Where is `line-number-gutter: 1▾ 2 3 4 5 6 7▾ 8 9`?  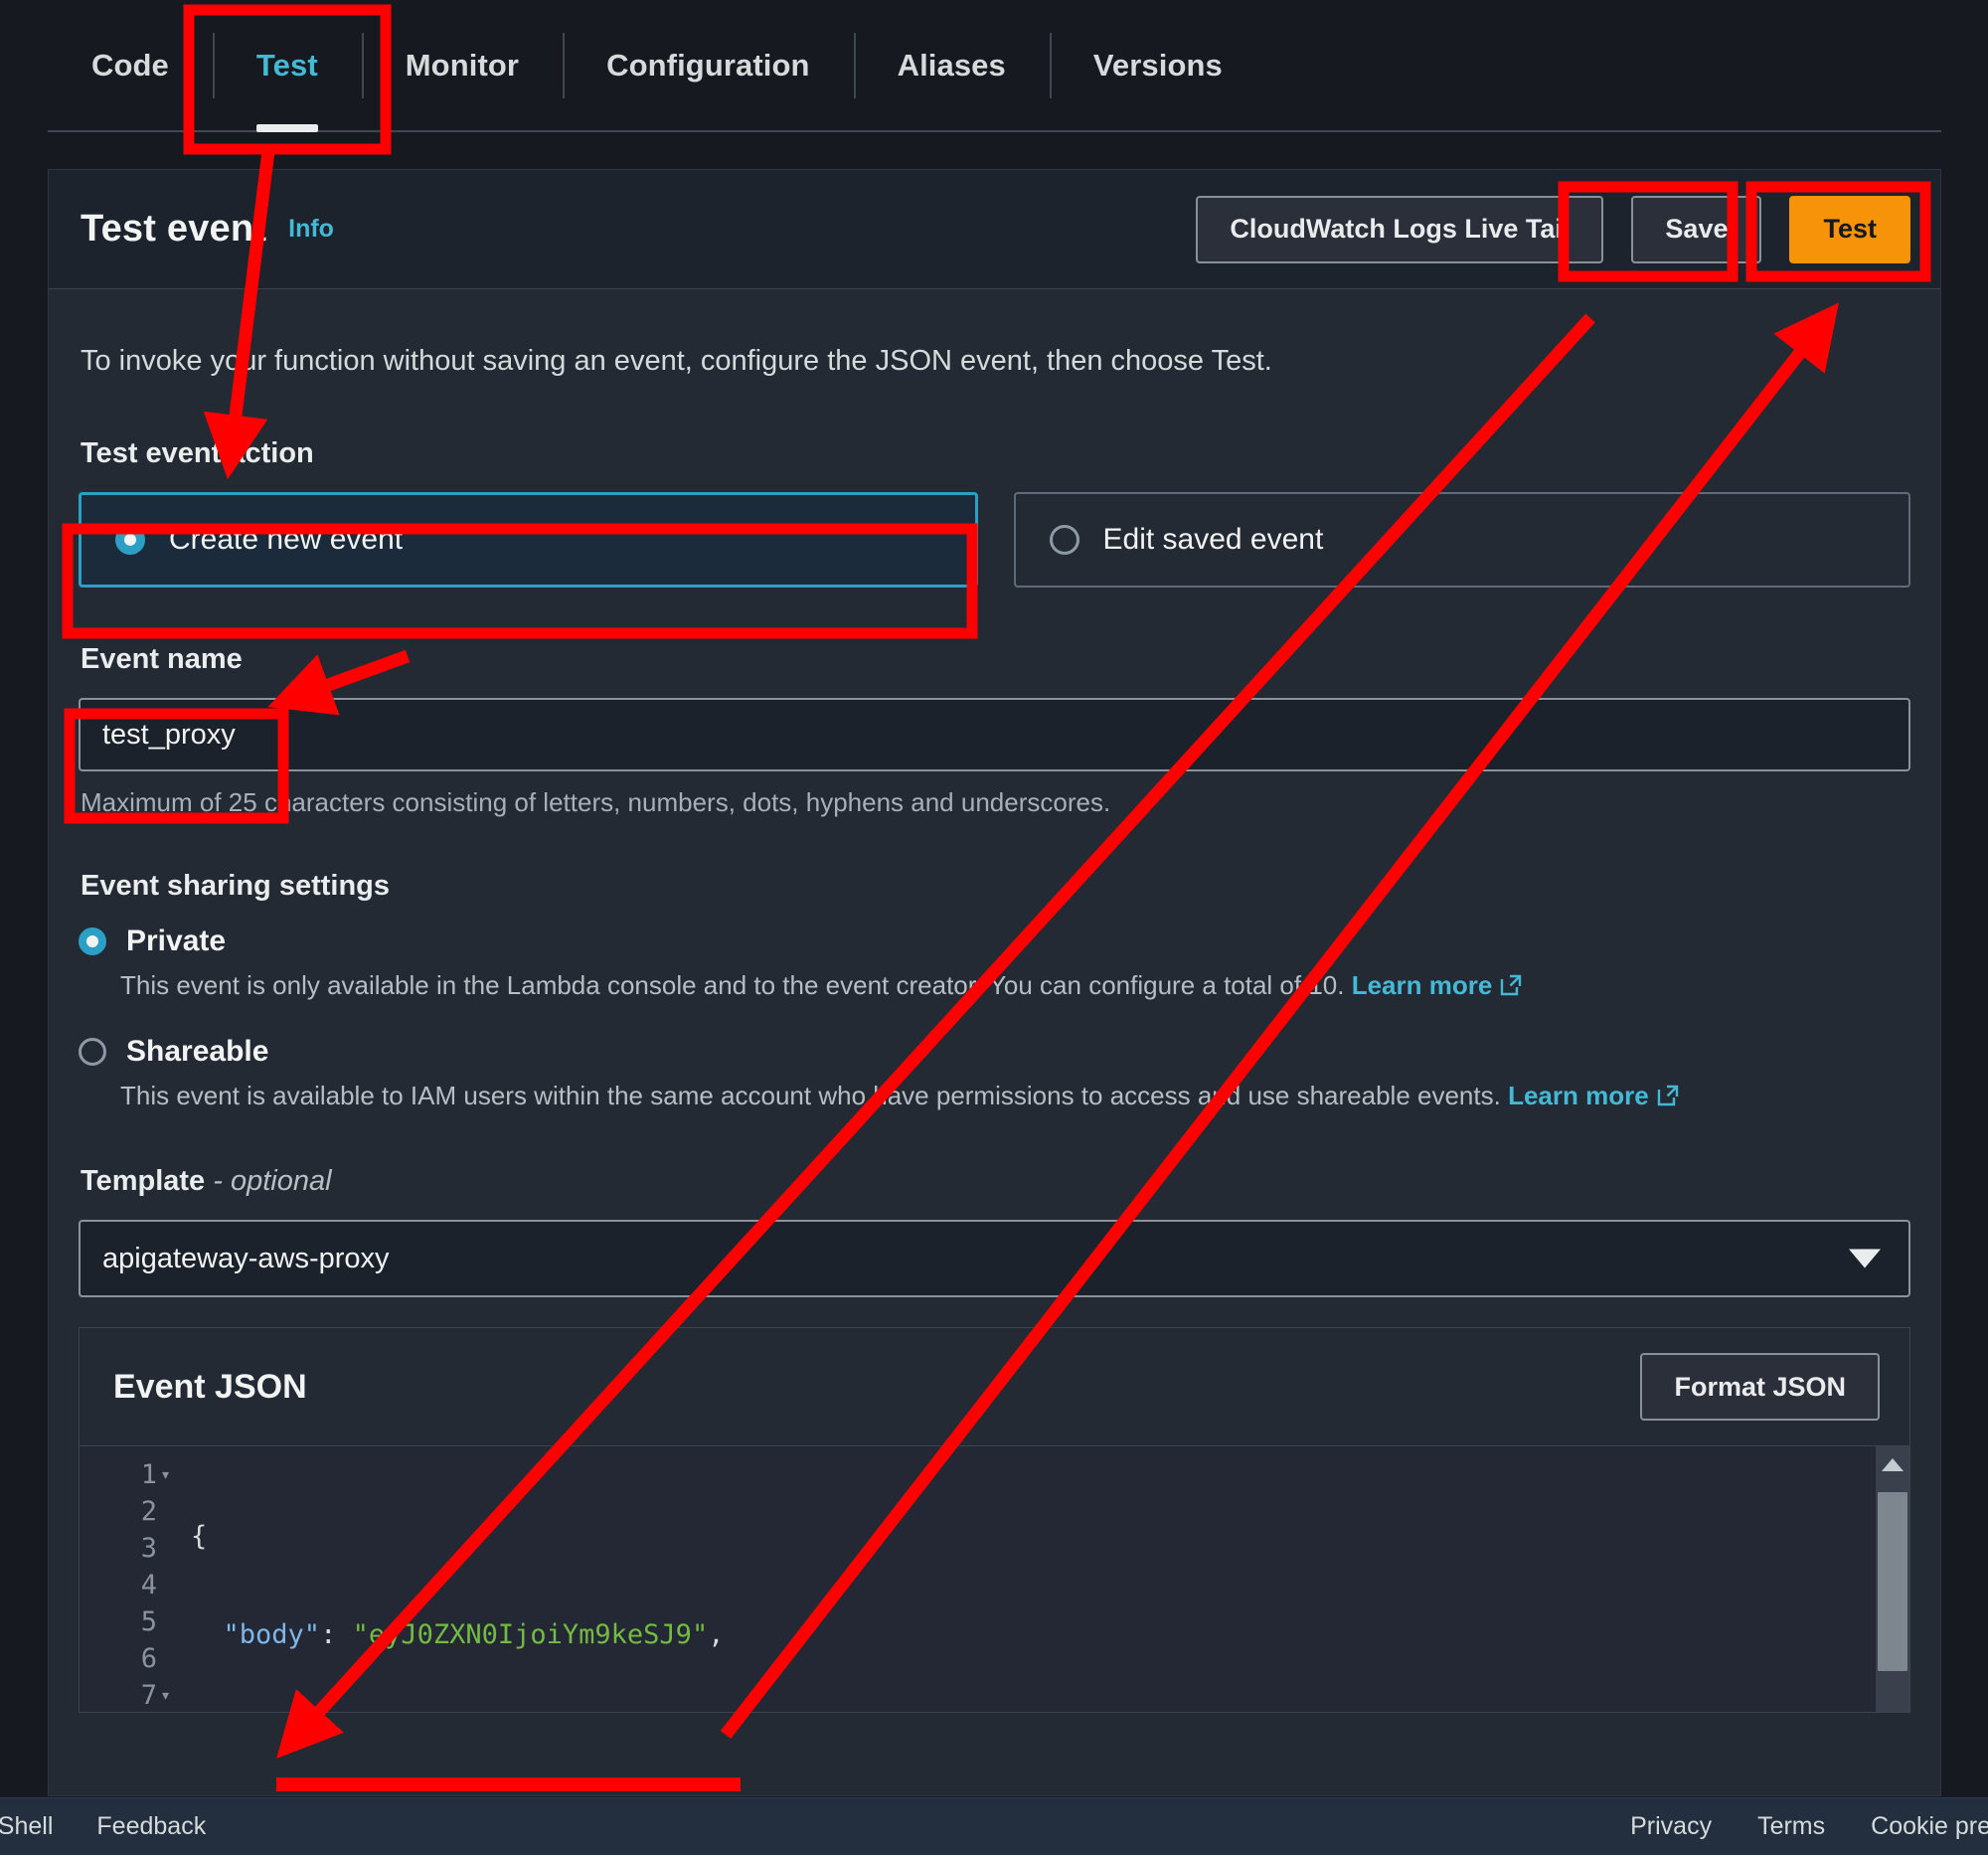
line-number-gutter: 1▾ 2 3 4 5 6 7▾ 8 9 is located at coordinates (125, 1579).